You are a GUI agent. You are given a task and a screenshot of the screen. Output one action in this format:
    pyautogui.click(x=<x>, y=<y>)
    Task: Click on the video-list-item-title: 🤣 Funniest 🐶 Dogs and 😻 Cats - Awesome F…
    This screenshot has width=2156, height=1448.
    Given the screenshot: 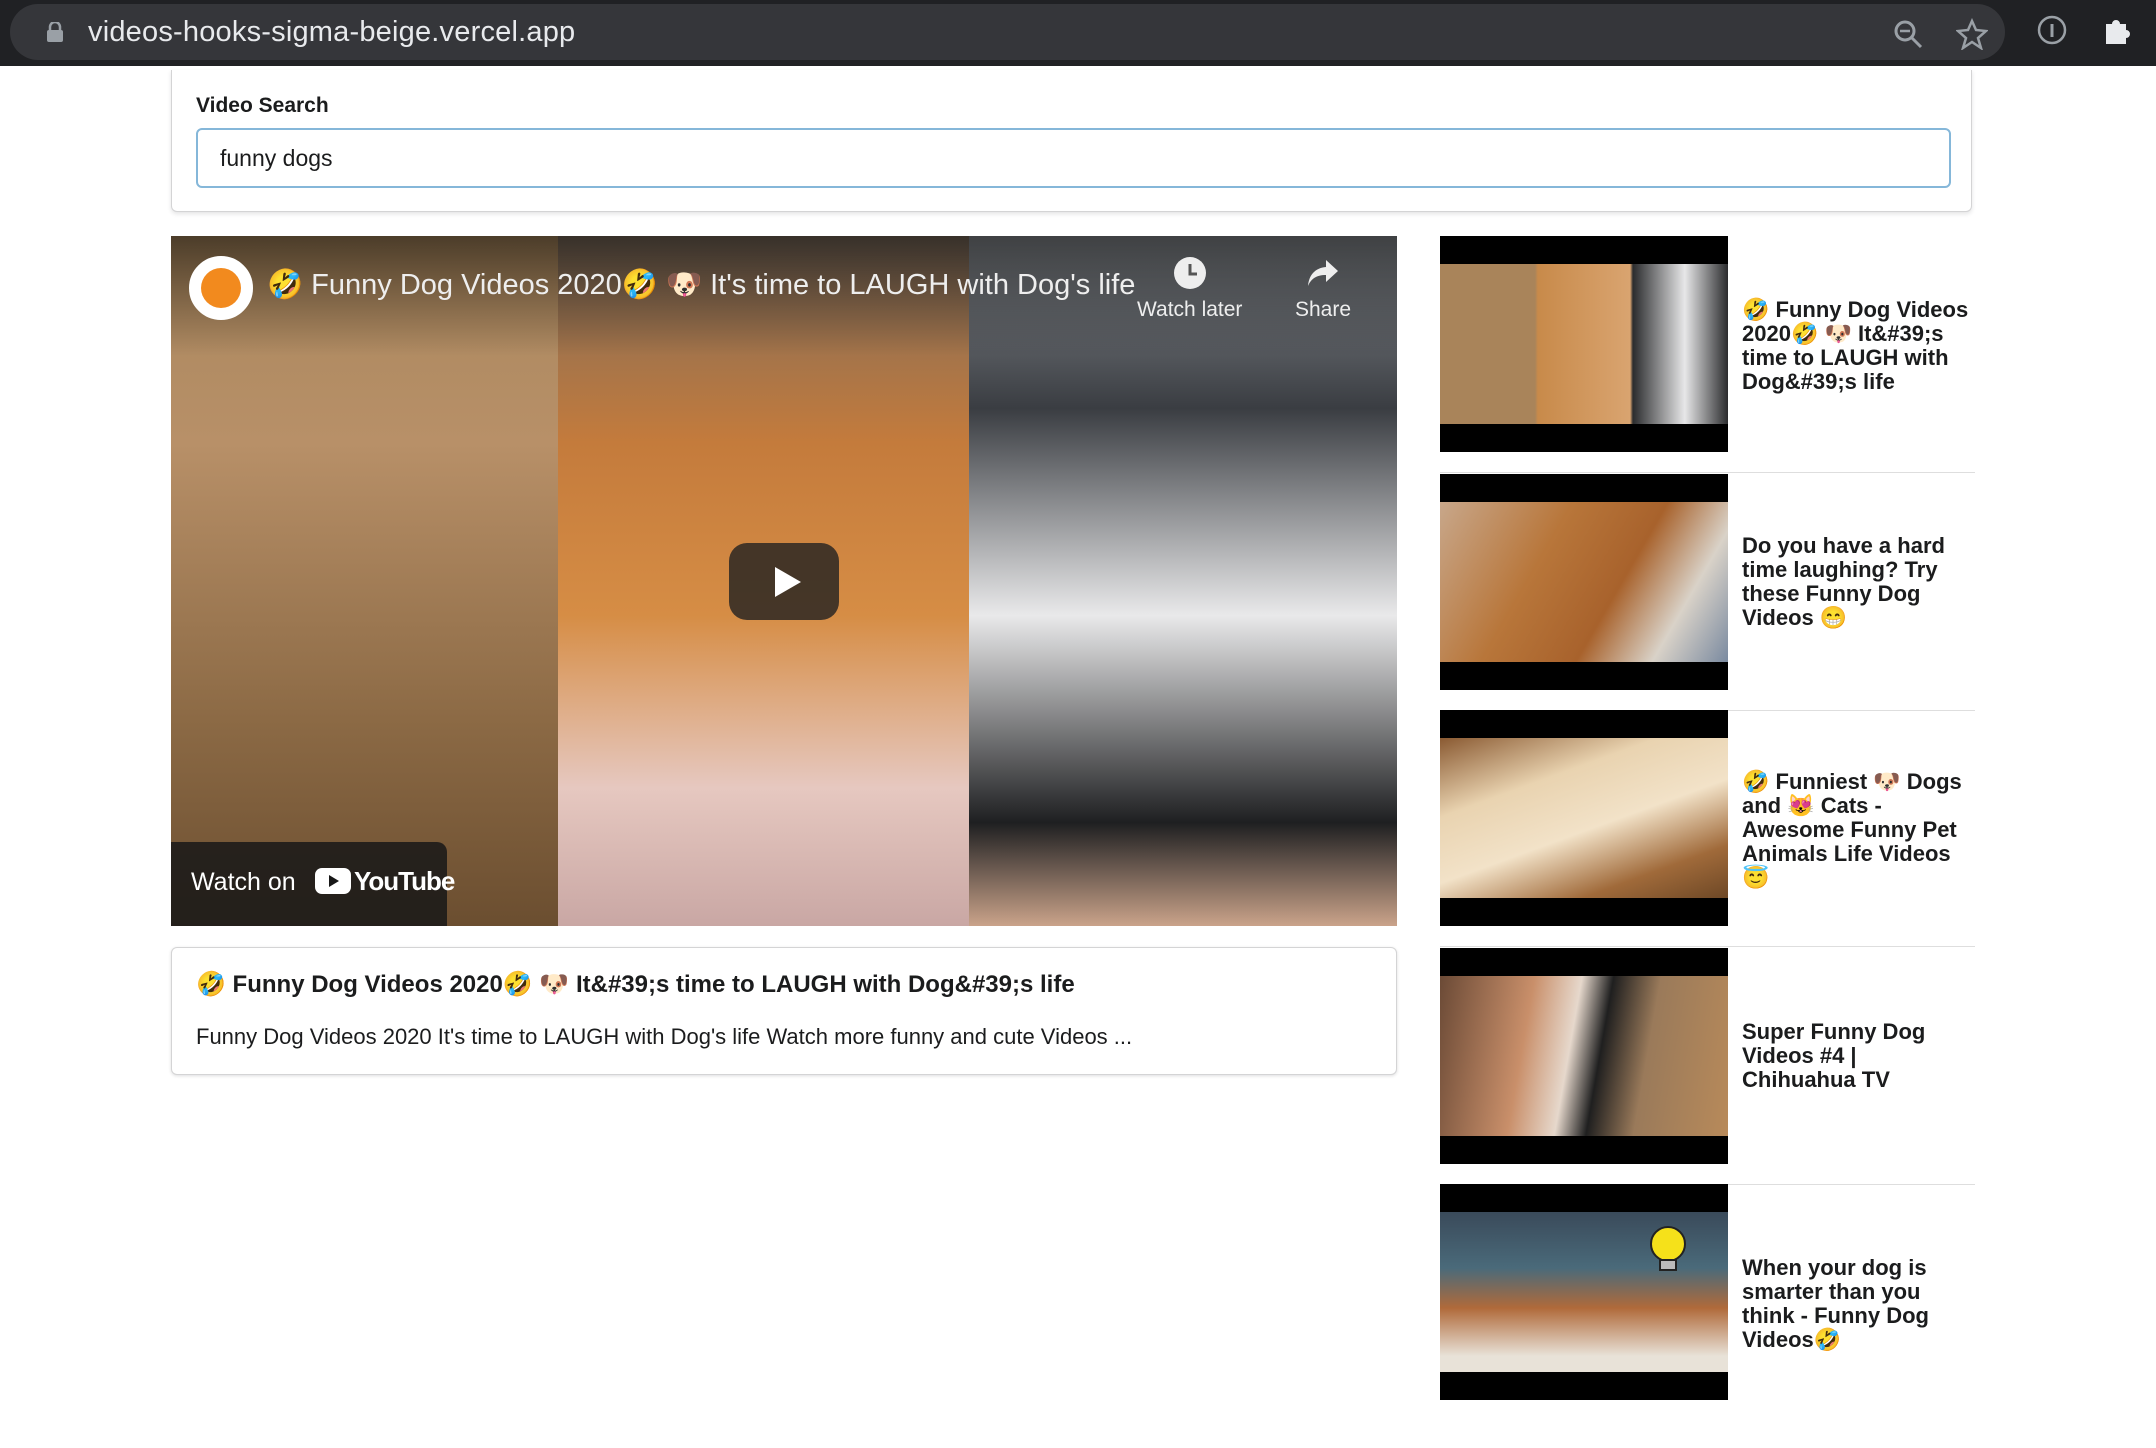 What is the action you would take?
    pyautogui.click(x=1852, y=829)
    